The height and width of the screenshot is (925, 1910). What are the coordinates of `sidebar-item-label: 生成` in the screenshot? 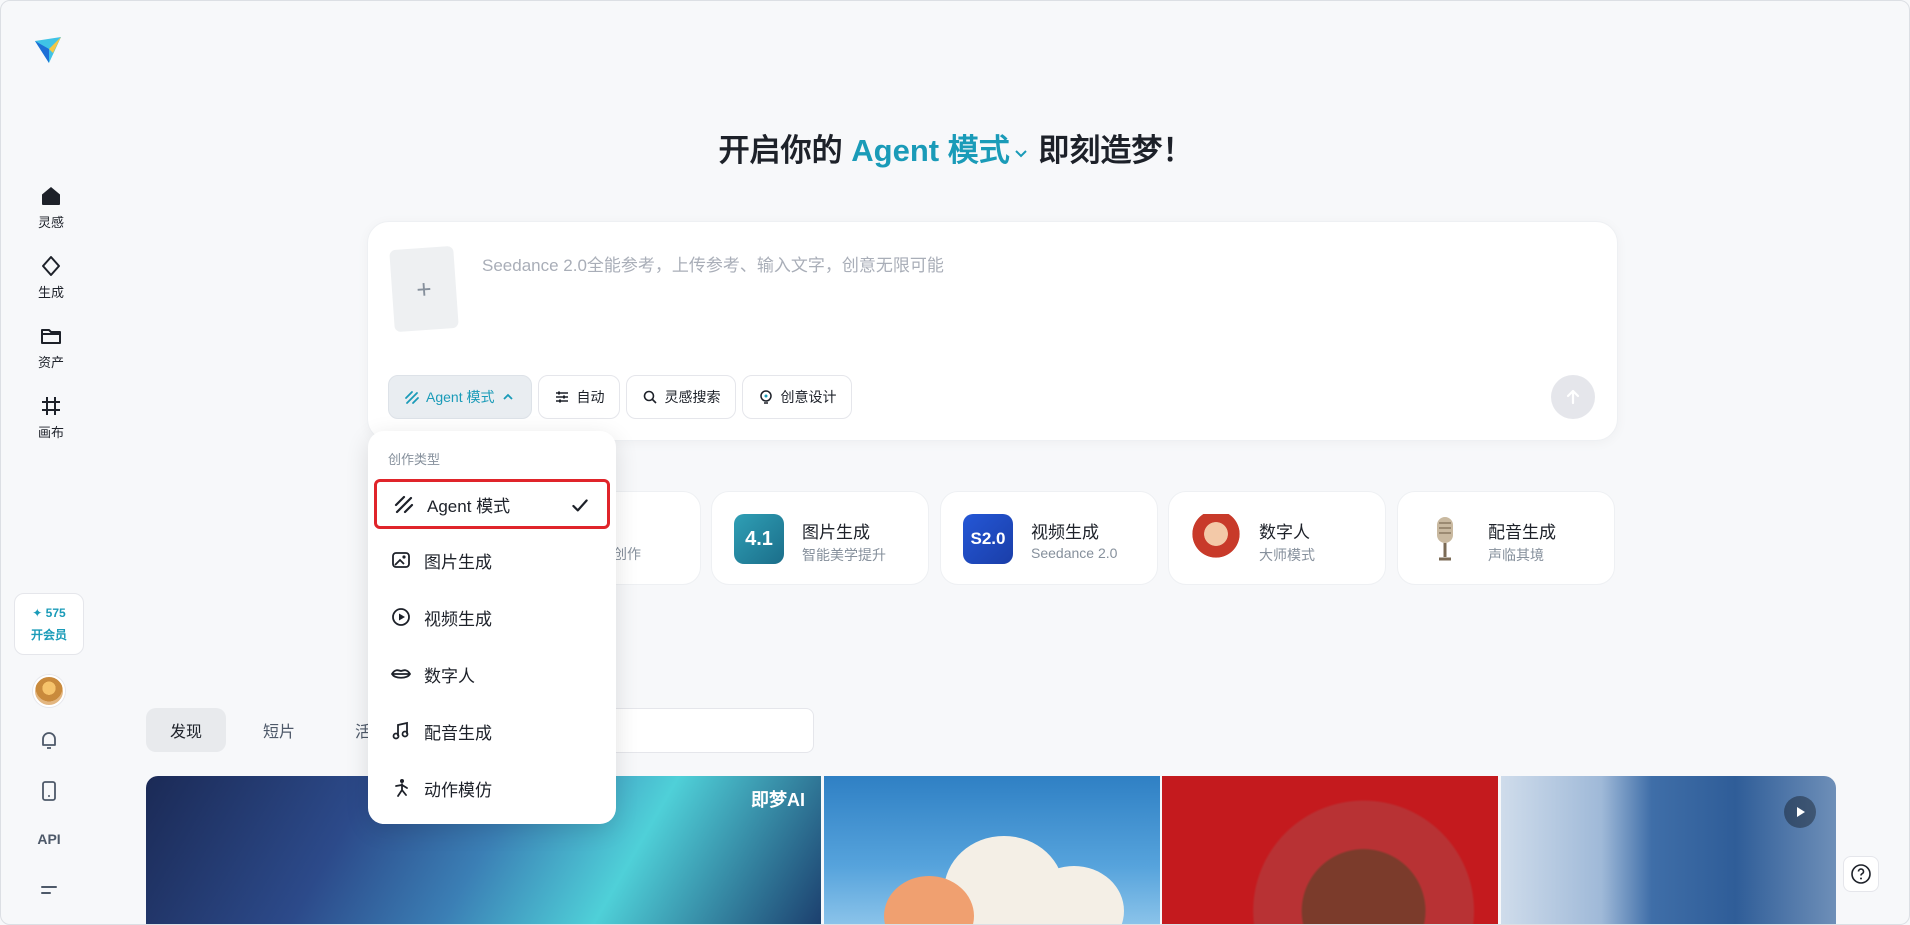 It's located at (50, 292).